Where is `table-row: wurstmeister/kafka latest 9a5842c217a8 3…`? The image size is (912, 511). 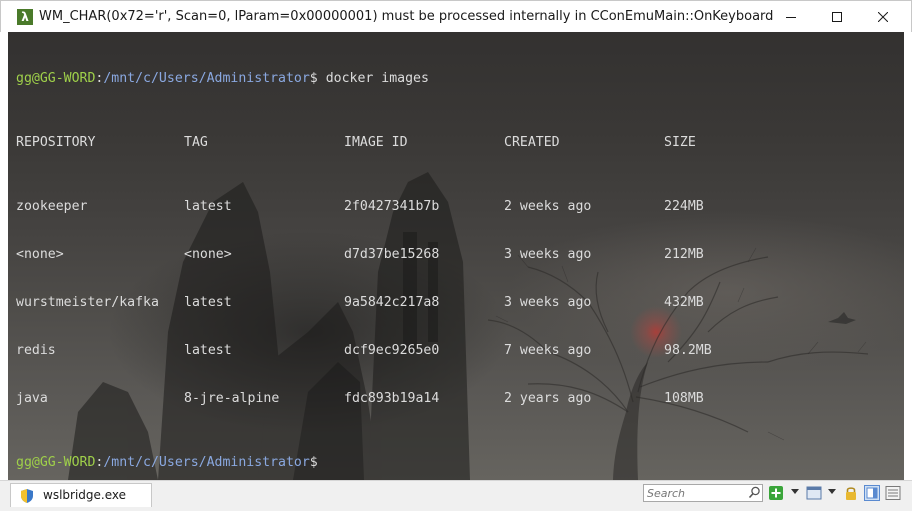 table-row: wurstmeister/kafka latest 9a5842c217a8 3… is located at coordinates (360, 303).